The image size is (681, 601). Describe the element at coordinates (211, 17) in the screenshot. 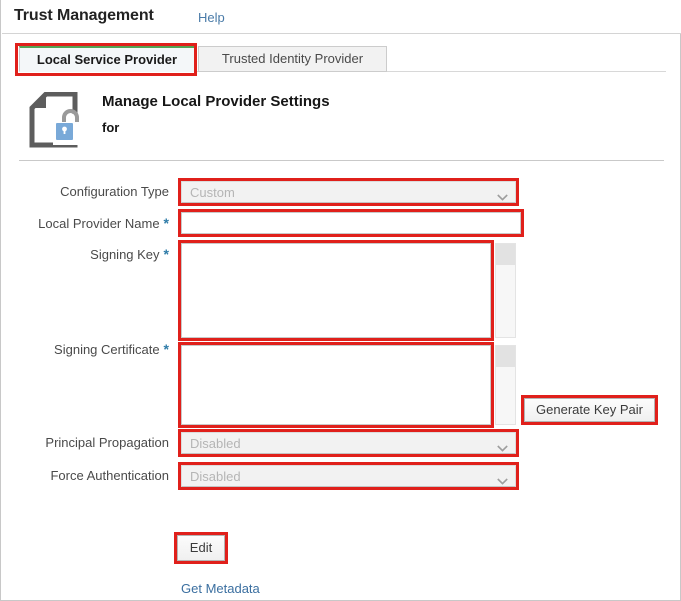

I see `help-link: Help` at that location.